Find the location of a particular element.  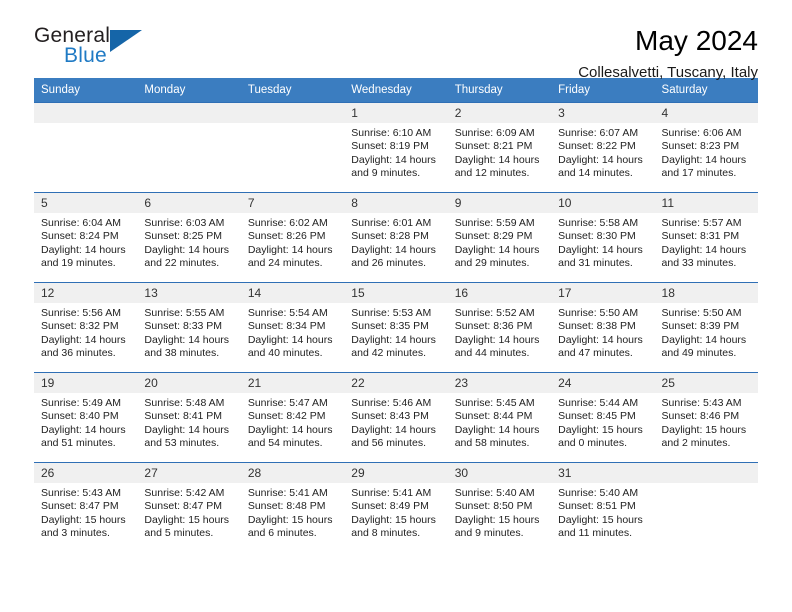

sunset-text: Sunset: 8:47 PM is located at coordinates (183, 506).